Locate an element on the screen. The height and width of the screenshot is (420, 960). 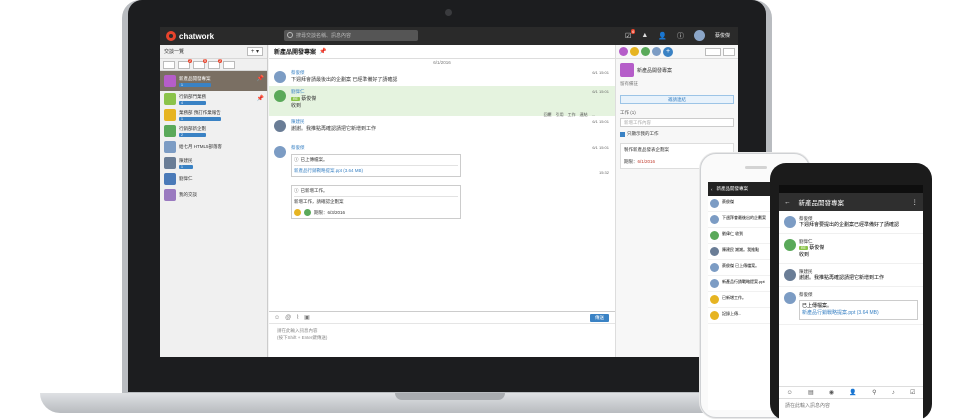
sidebar-room-item: 我的交談 is located at coordinates (213, 195).